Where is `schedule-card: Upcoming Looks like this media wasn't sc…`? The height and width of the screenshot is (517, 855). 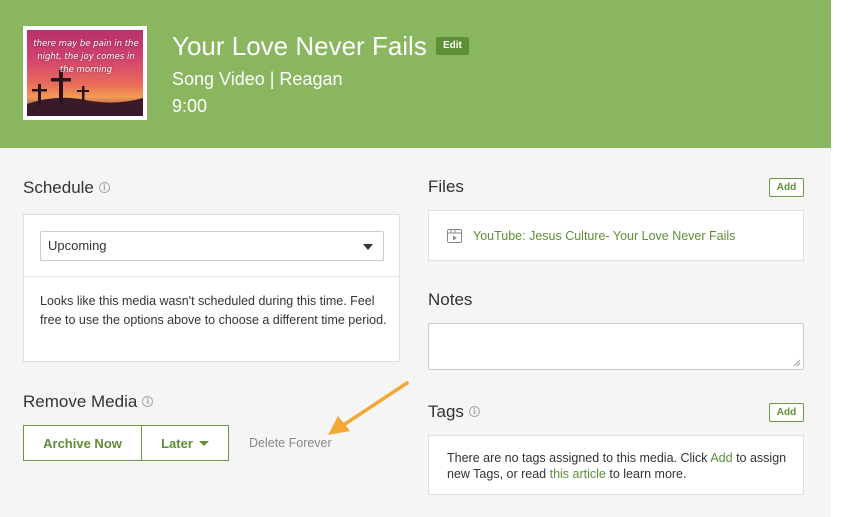 schedule-card: Upcoming Looks like this media wasn't sc… is located at coordinates (211, 288).